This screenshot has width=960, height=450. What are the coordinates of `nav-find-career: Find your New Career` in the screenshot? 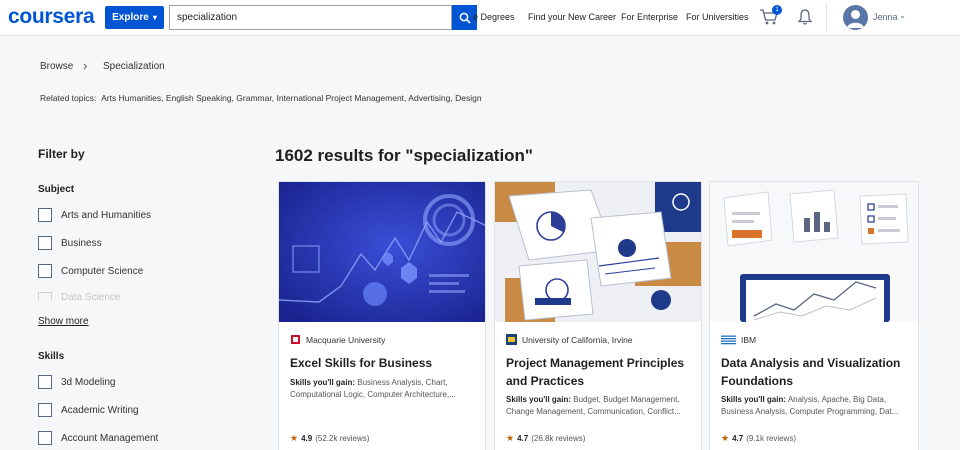 It's located at (572, 17).